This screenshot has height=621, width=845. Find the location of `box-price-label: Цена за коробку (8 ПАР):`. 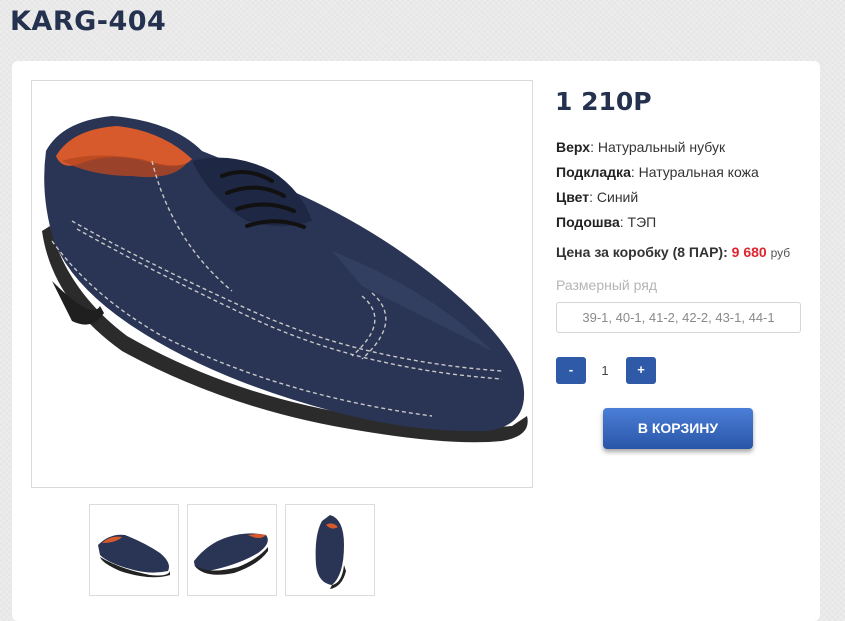

box-price-label: Цена за коробку (8 ПАР): is located at coordinates (642, 252).